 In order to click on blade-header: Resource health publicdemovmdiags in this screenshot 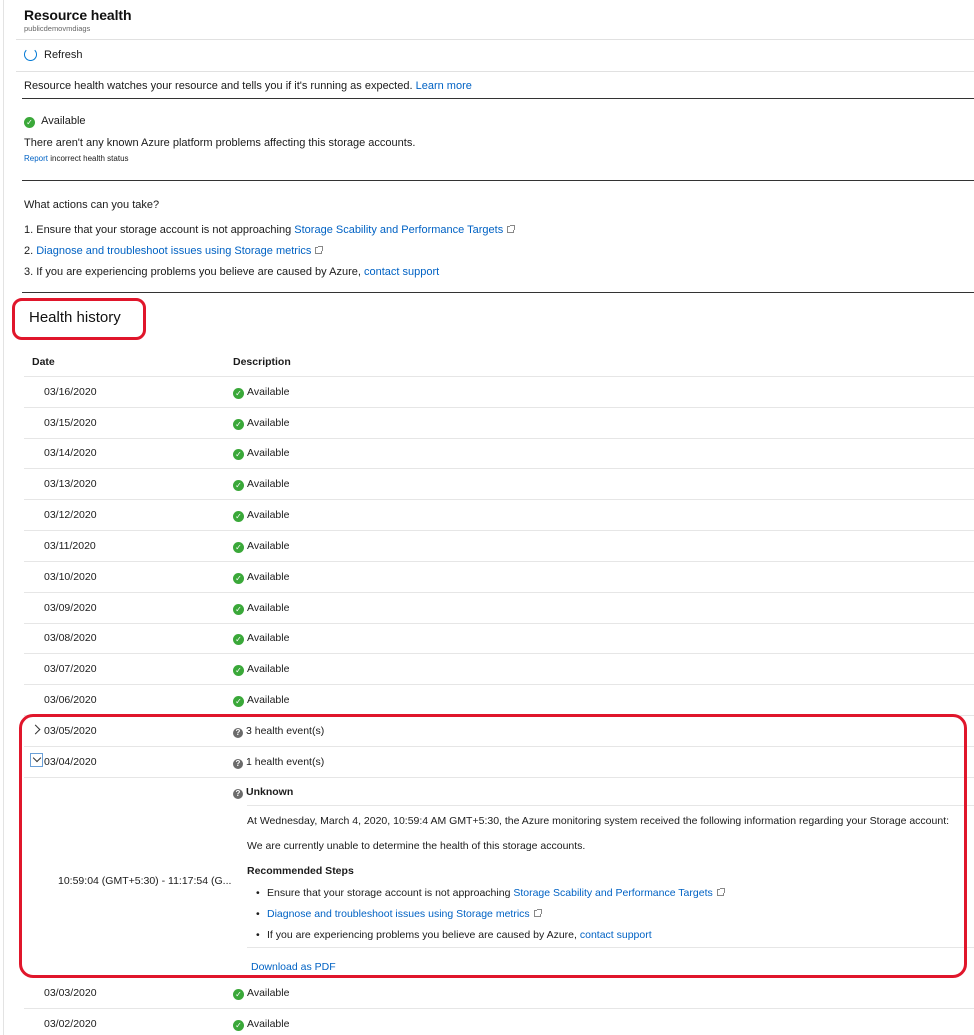, I will do `click(78, 20)`.